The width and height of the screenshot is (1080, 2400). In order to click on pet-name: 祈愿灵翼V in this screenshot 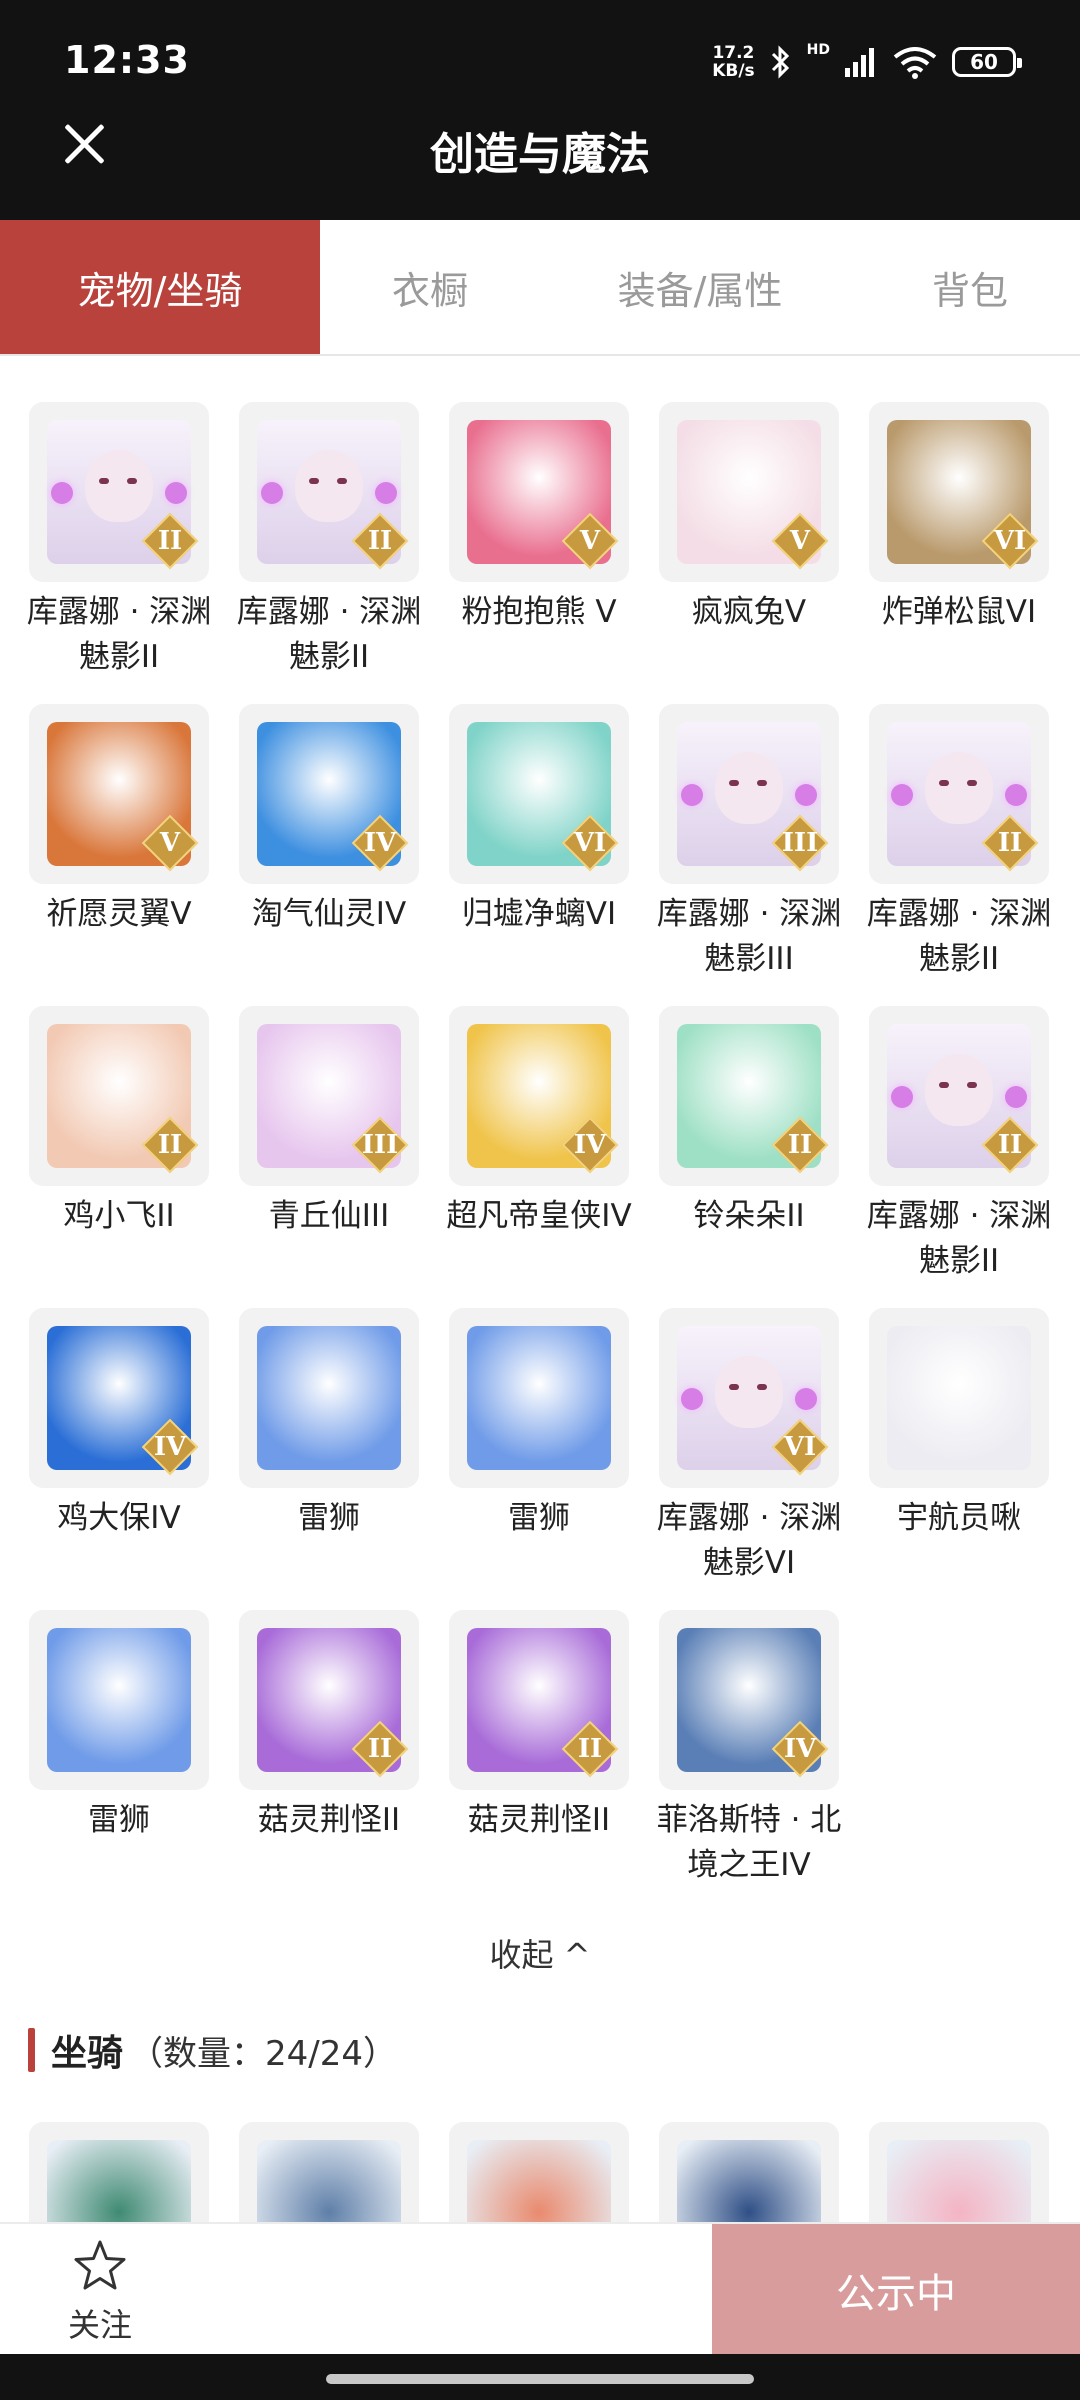, I will do `click(119, 914)`.